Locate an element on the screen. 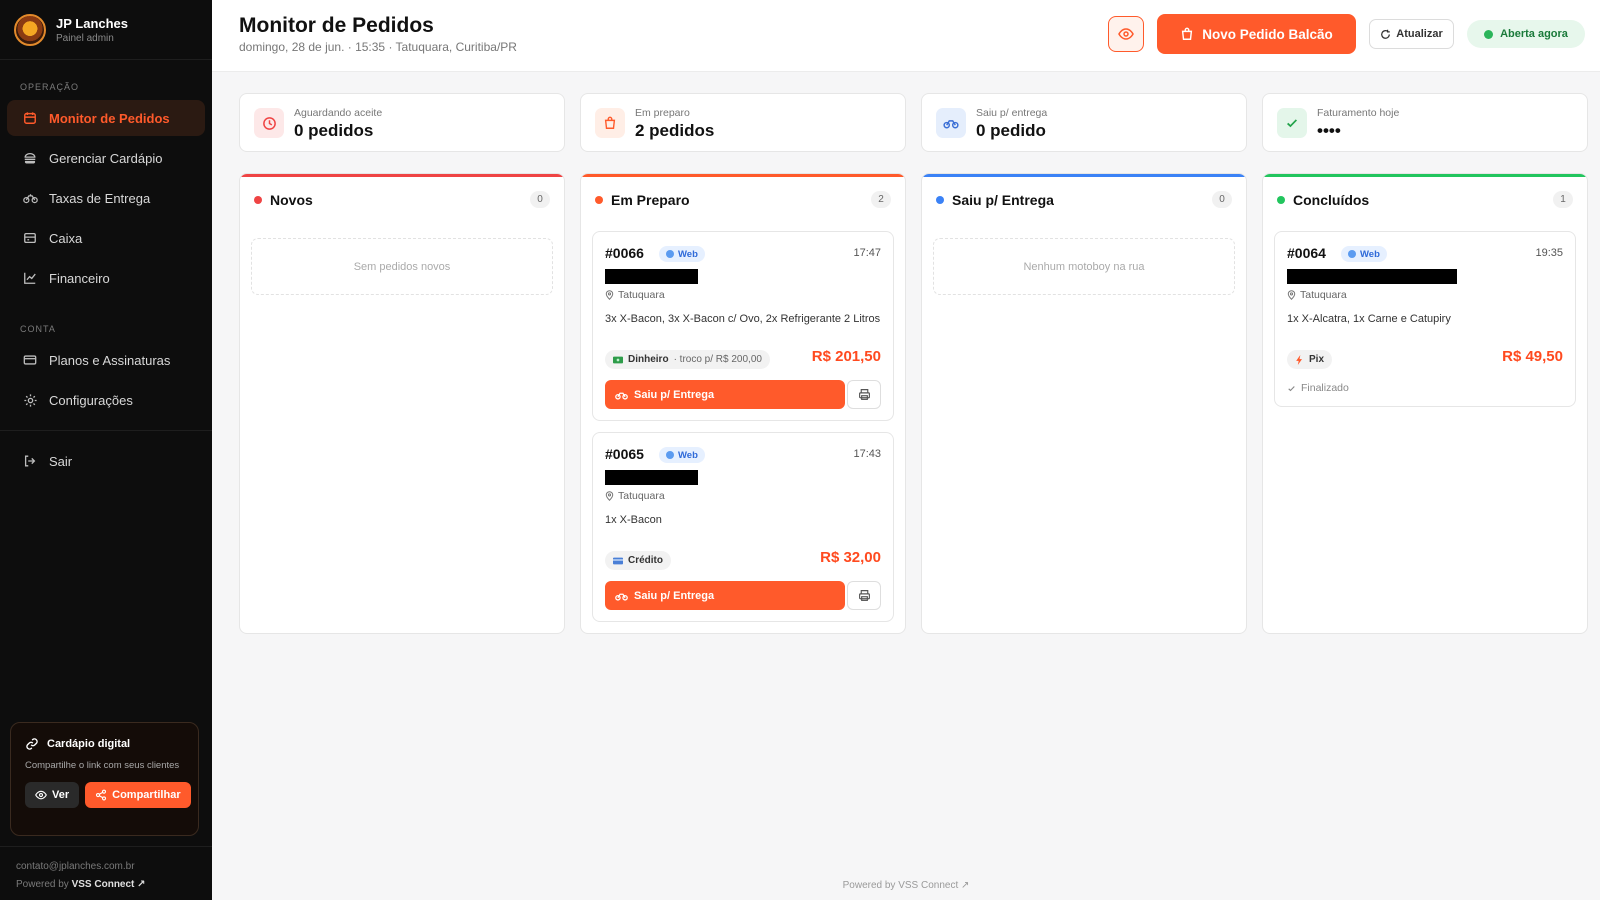 The width and height of the screenshot is (1600, 900). preview-button is located at coordinates (1126, 34).